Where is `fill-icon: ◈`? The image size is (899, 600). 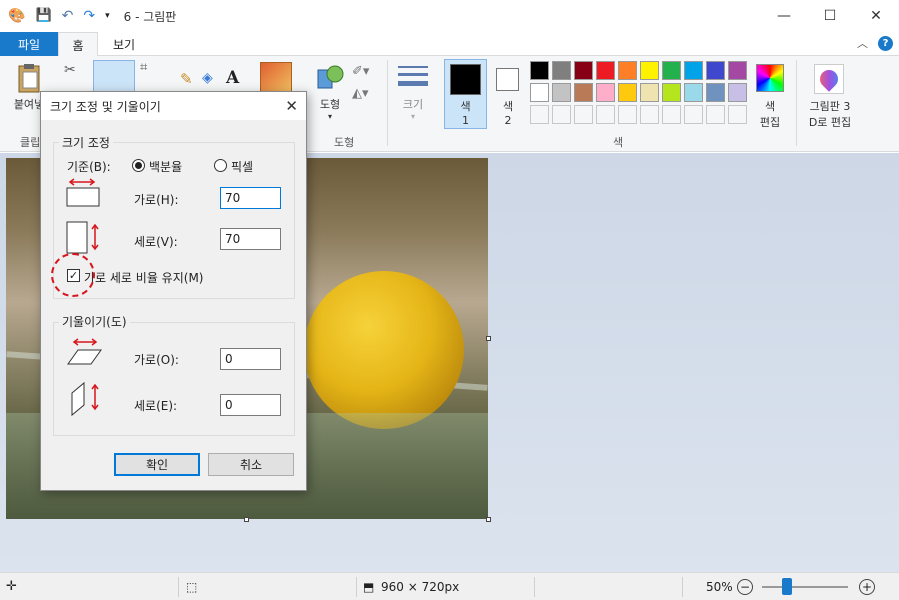
fill-icon: ◈ is located at coordinates (207, 78).